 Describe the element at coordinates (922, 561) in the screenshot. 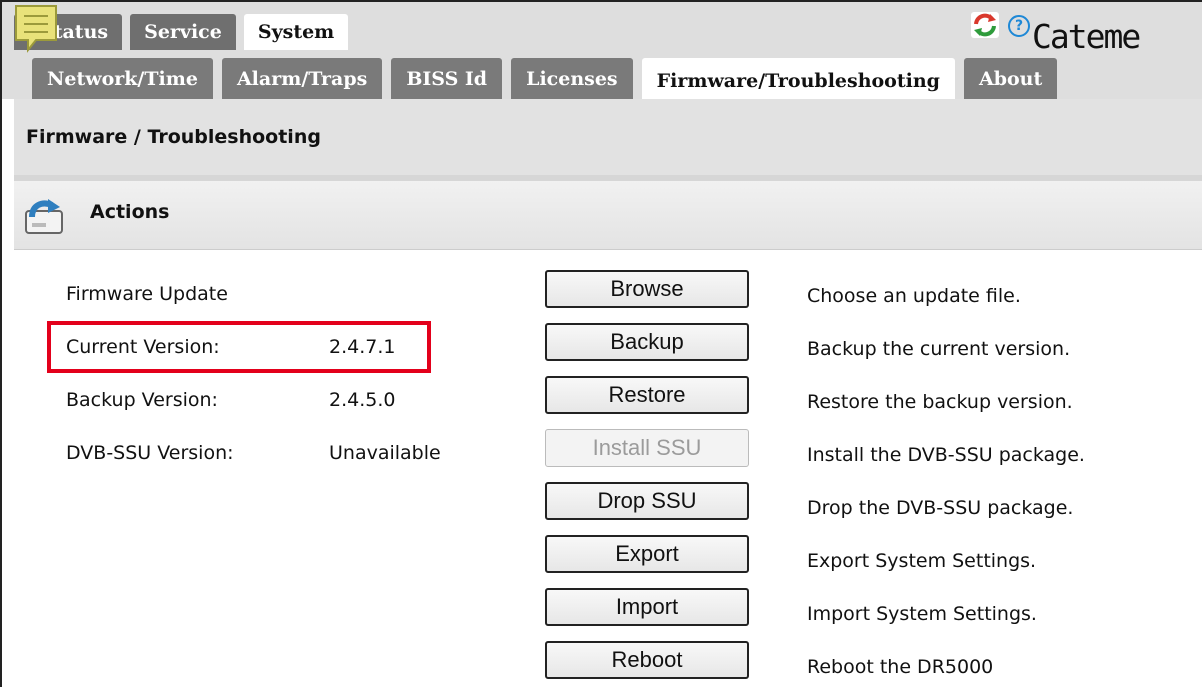

I see `export-description: Export System Settings.` at that location.